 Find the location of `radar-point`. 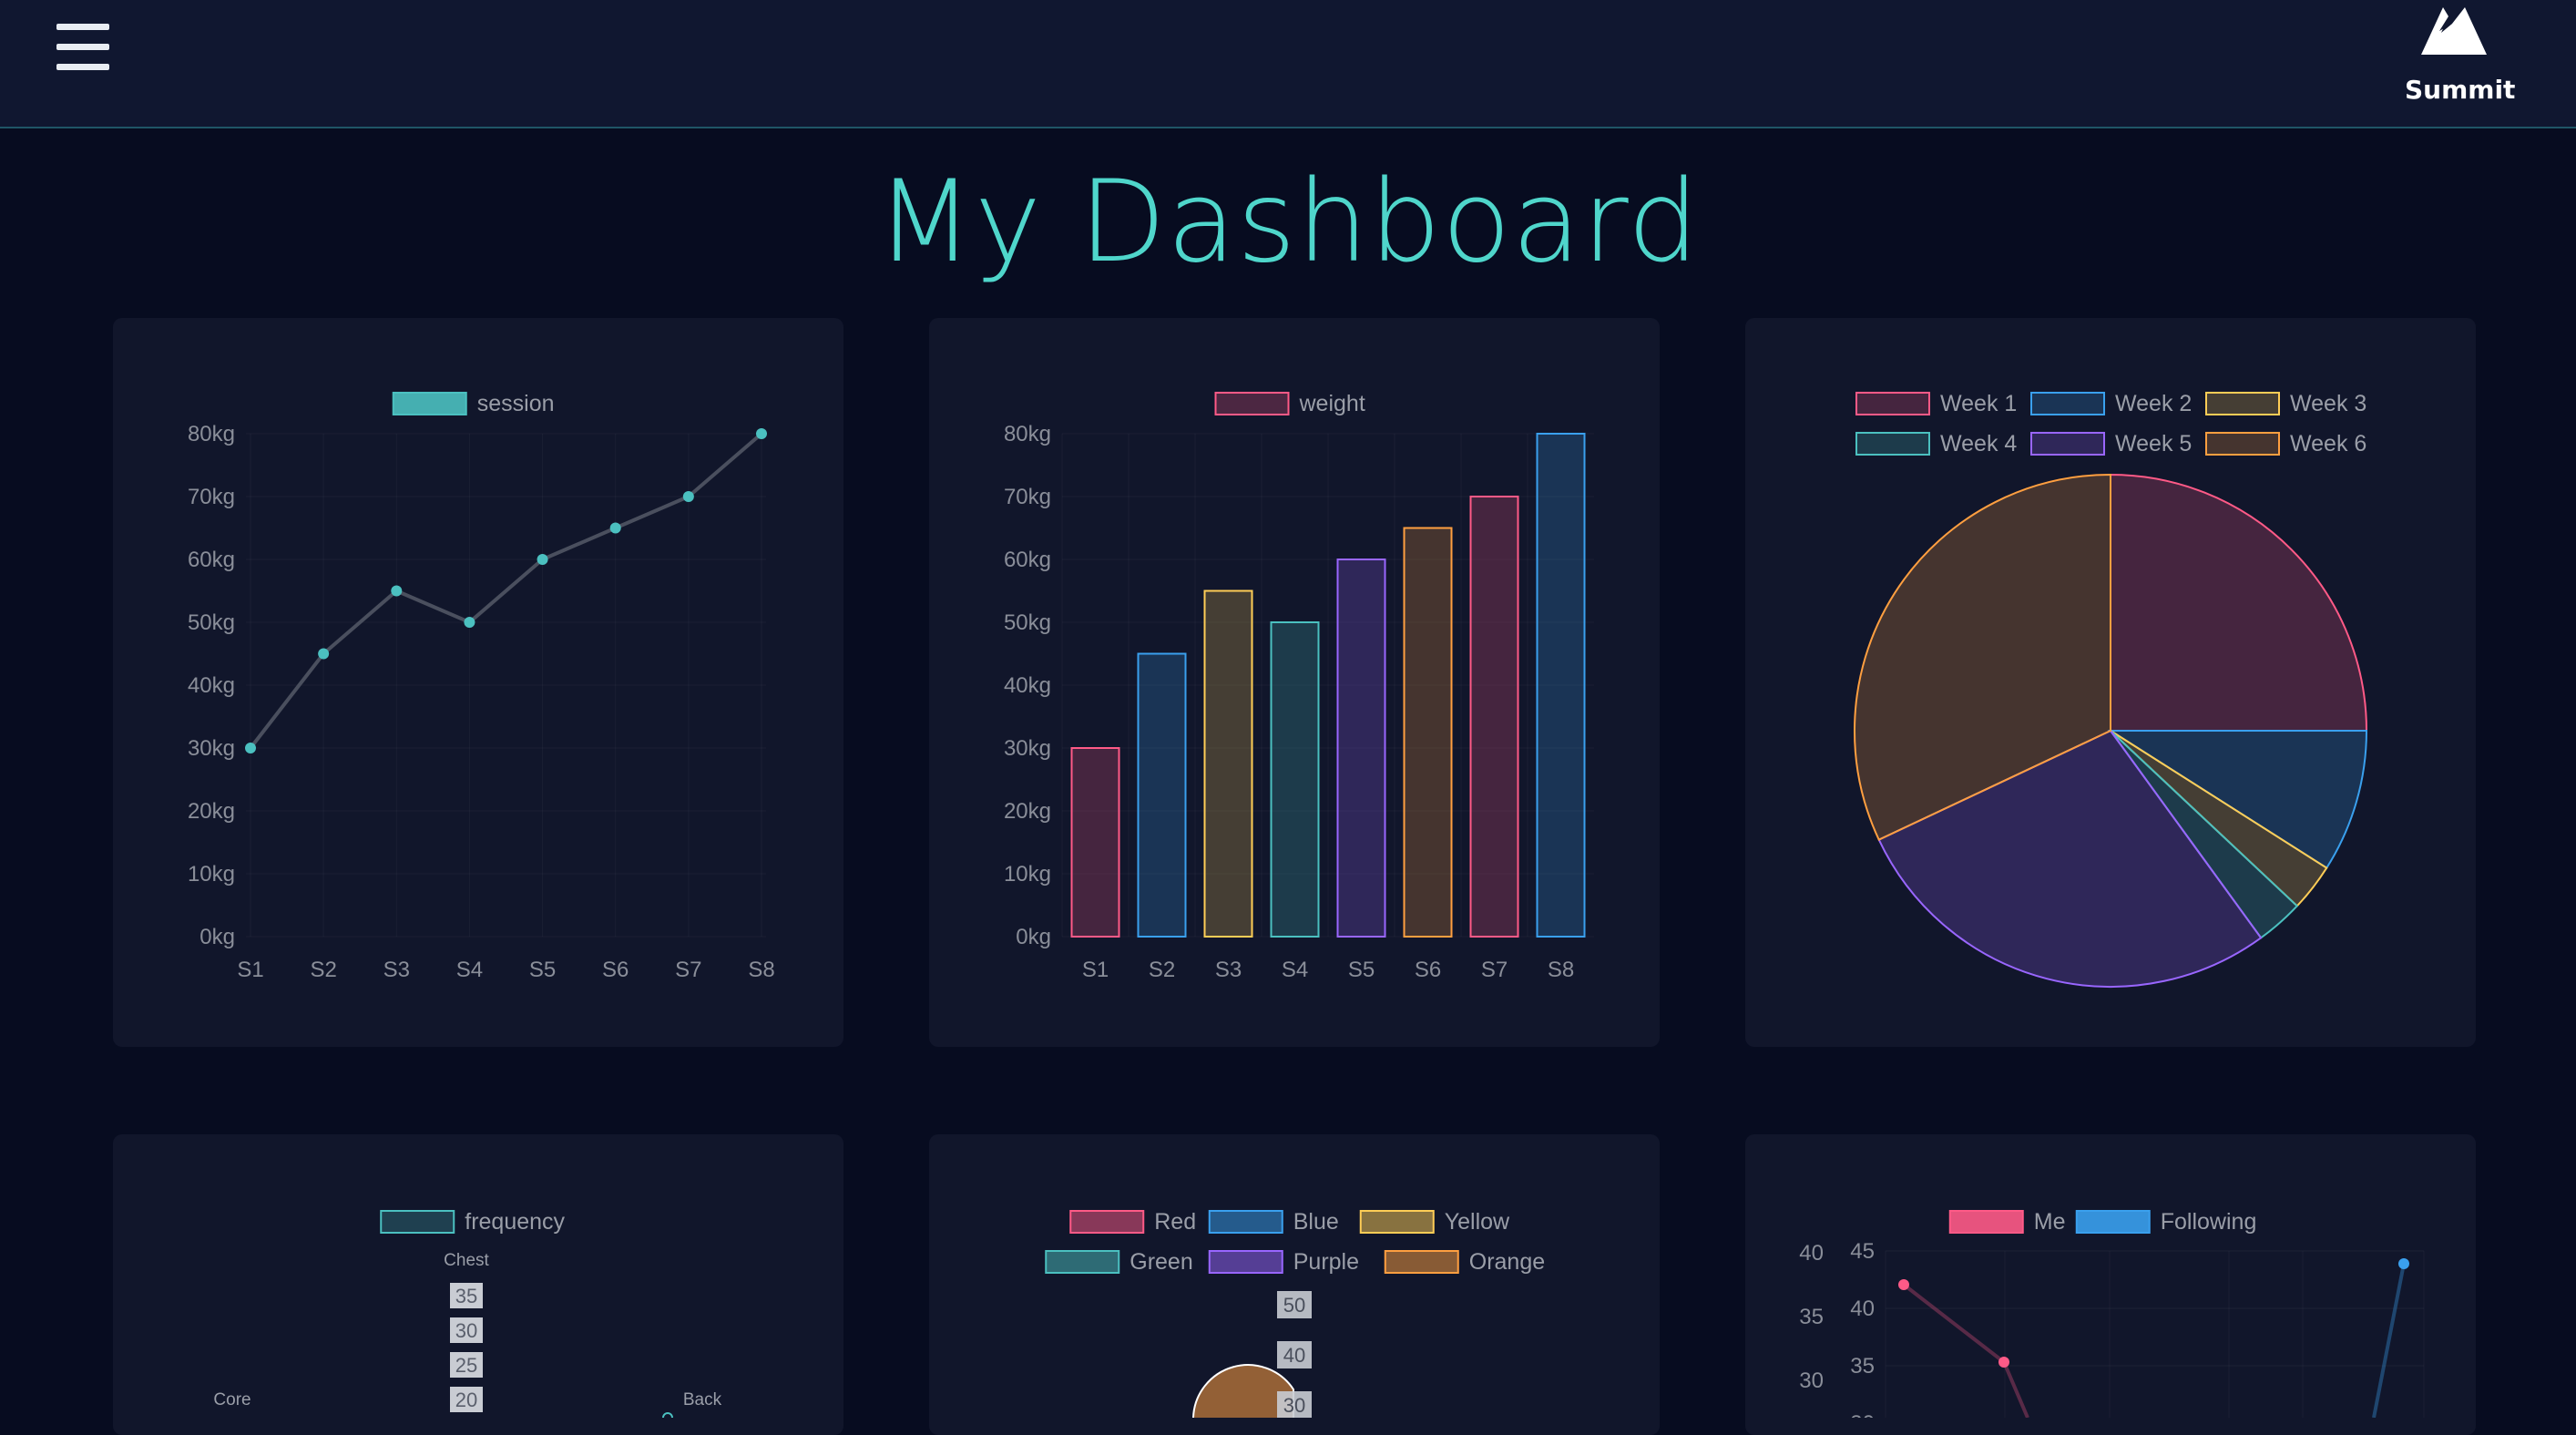

radar-point is located at coordinates (667, 1418).